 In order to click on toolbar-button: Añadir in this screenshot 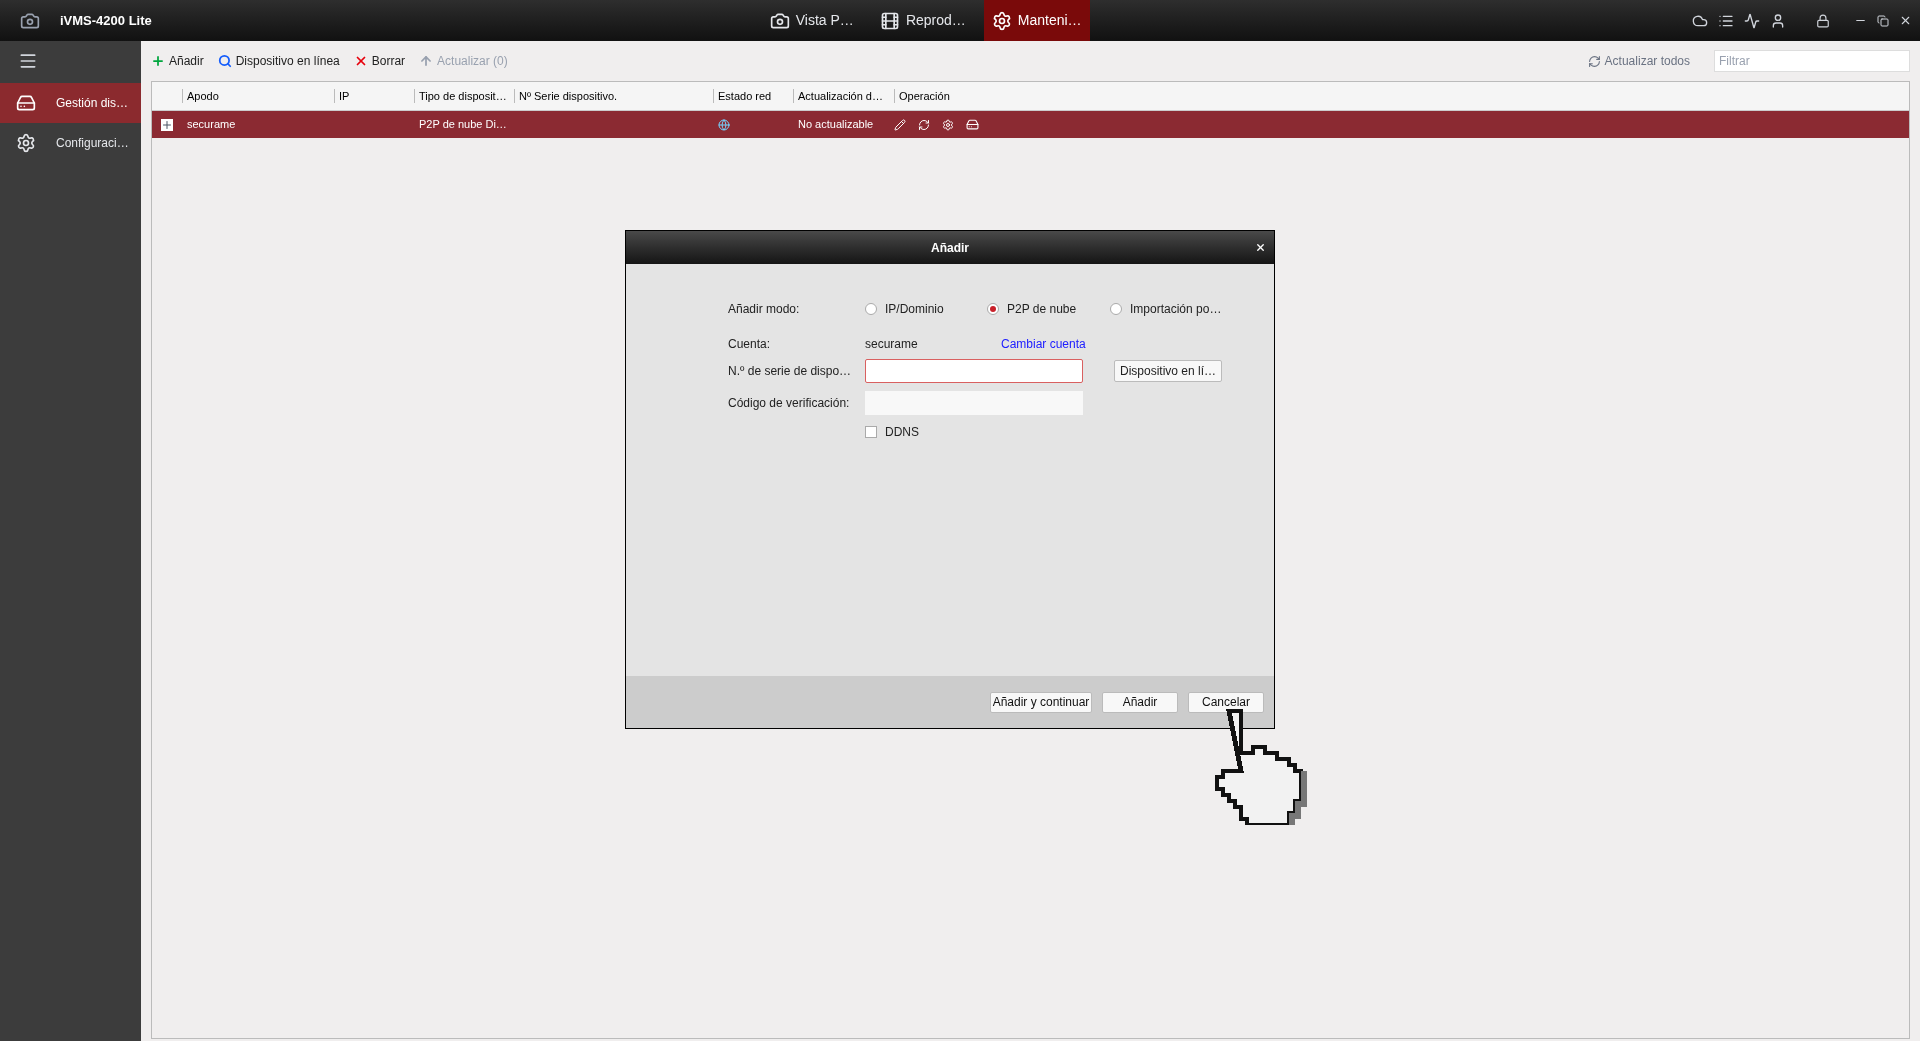, I will do `click(177, 61)`.